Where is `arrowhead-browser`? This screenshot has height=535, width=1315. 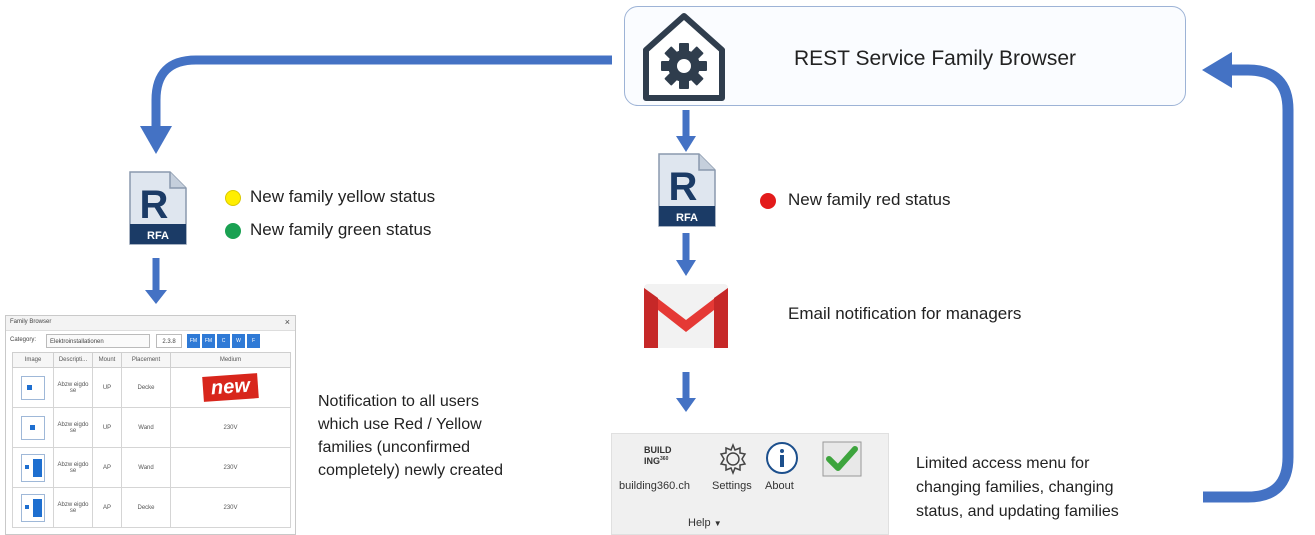
arrowhead-browser is located at coordinates (156, 297).